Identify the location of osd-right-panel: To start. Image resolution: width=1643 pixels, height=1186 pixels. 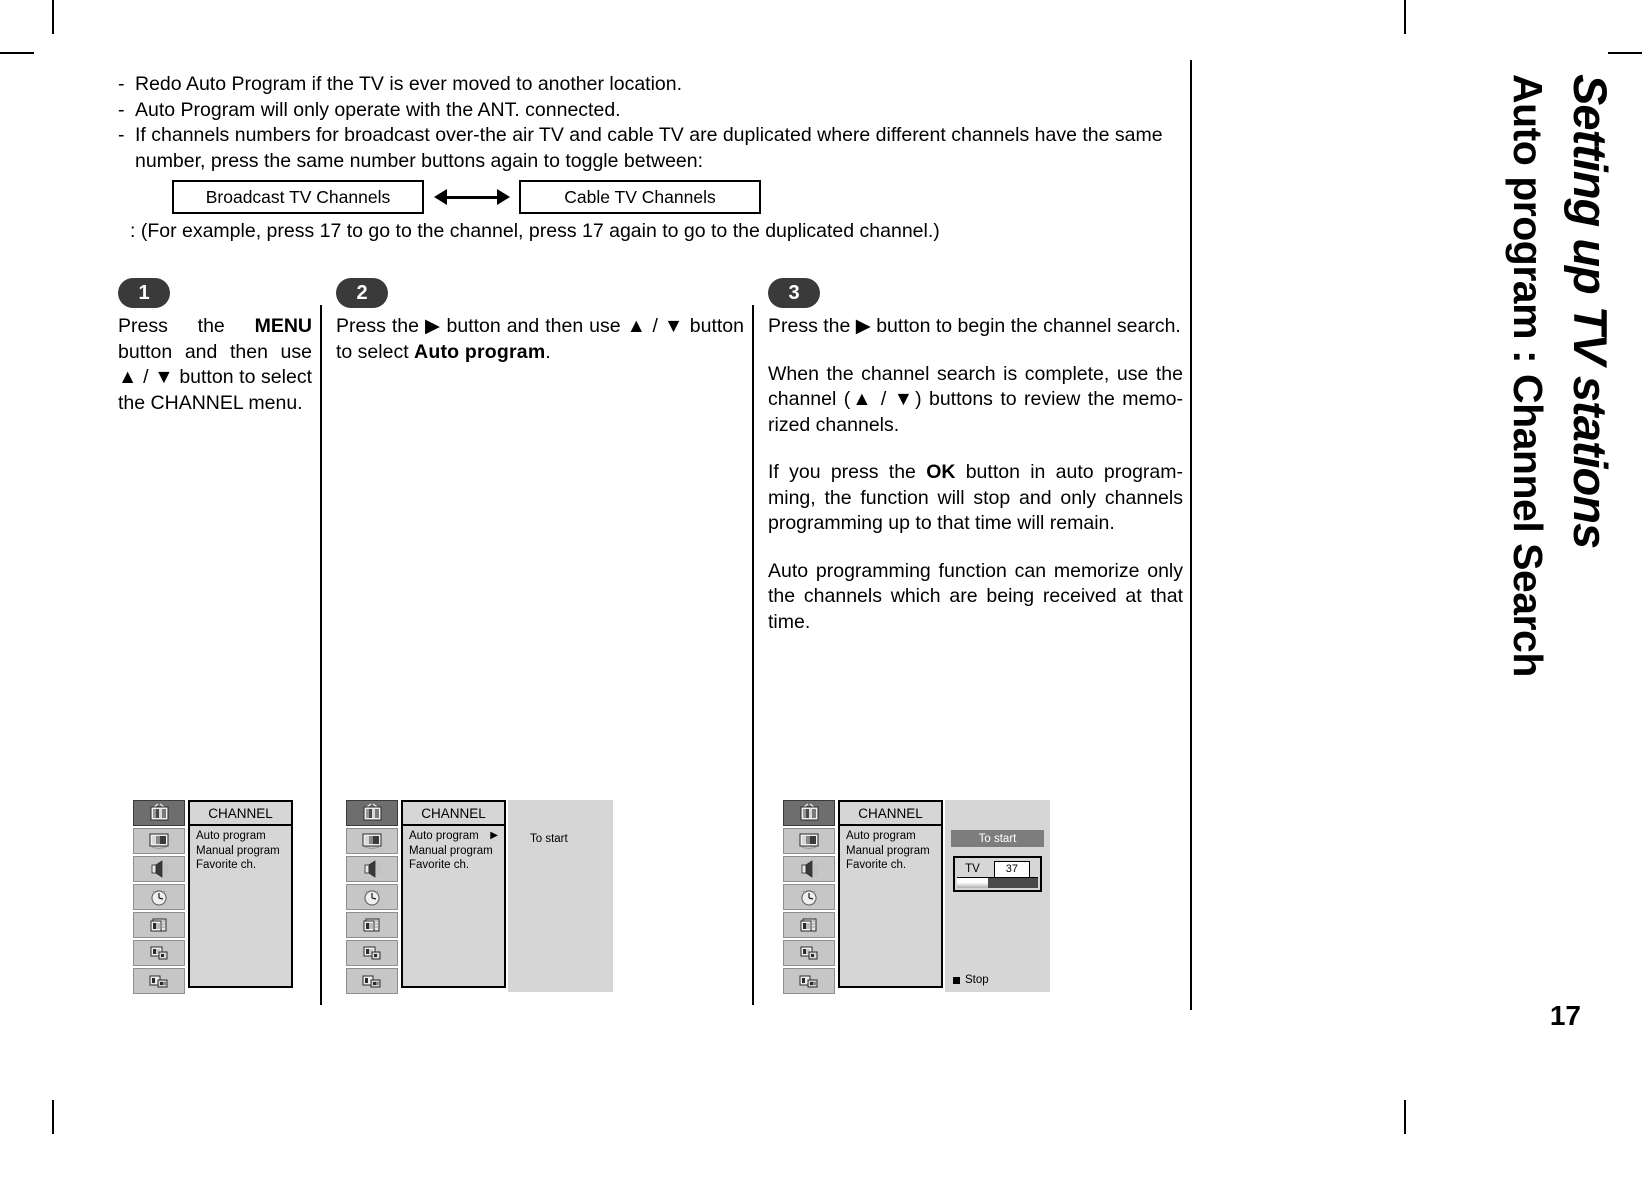
(560, 896).